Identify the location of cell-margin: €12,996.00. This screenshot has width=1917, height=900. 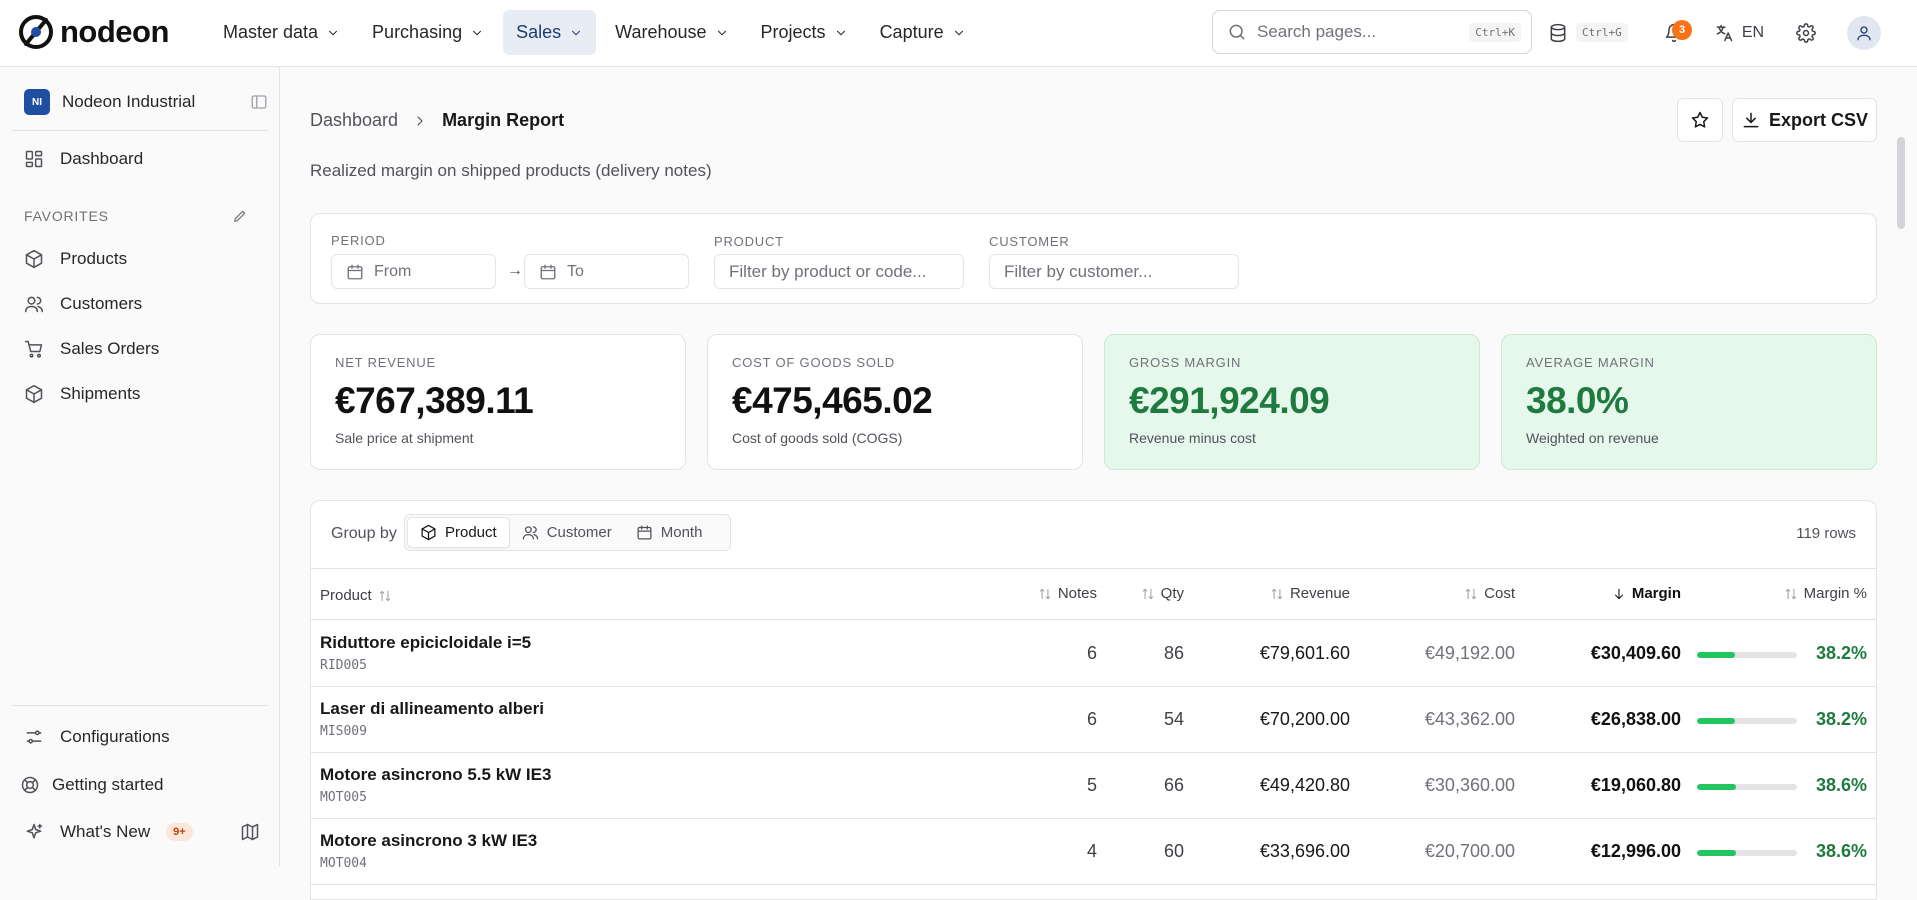
(1635, 851).